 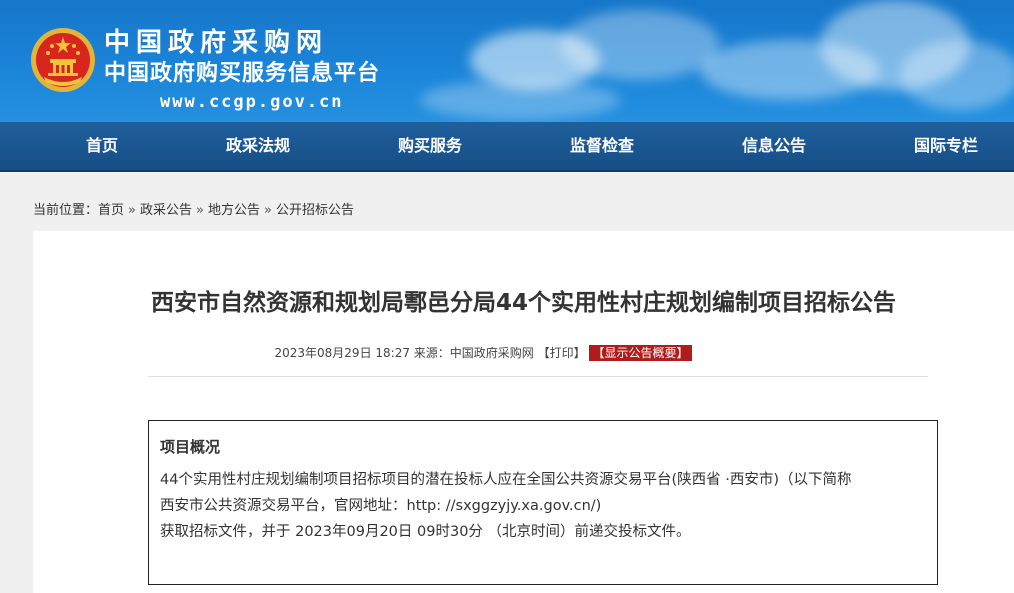 I want to click on nav-item-announcements: 信息公告, so click(x=774, y=146).